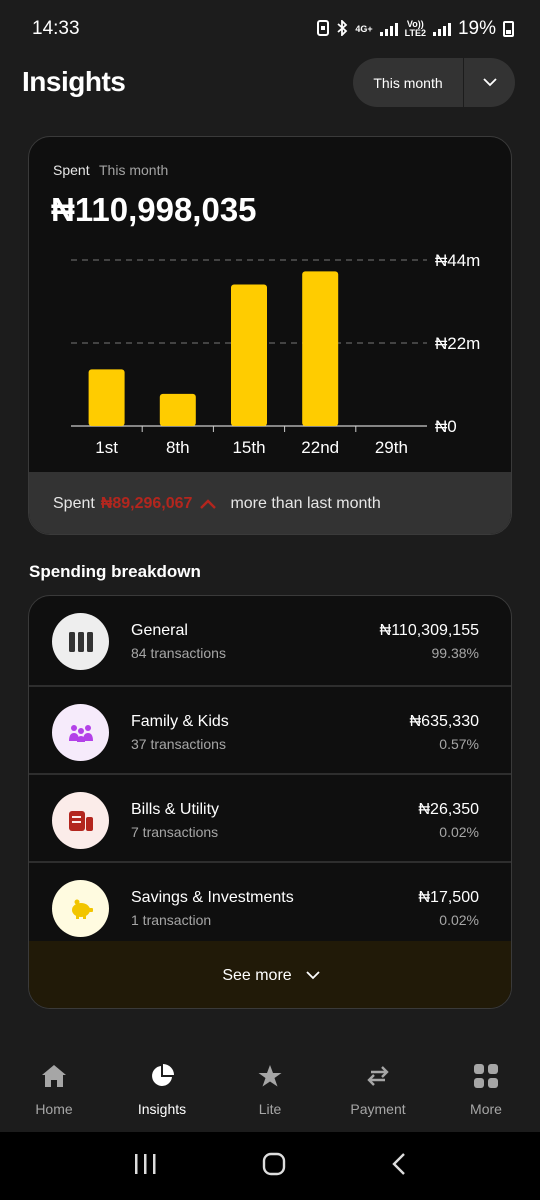 The height and width of the screenshot is (1200, 540). What do you see at coordinates (378, 1109) in the screenshot?
I see `nav-label: Payment` at bounding box center [378, 1109].